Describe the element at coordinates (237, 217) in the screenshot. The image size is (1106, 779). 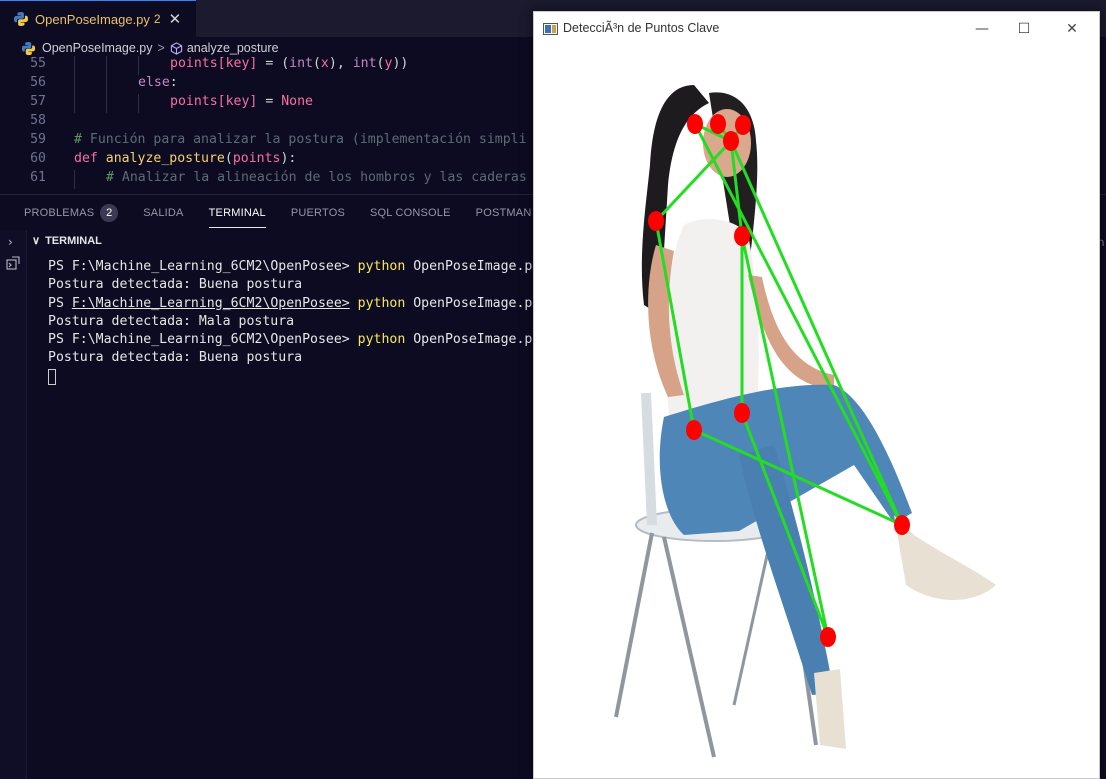
I see `panel-tab-terminal: TERMINAL` at that location.